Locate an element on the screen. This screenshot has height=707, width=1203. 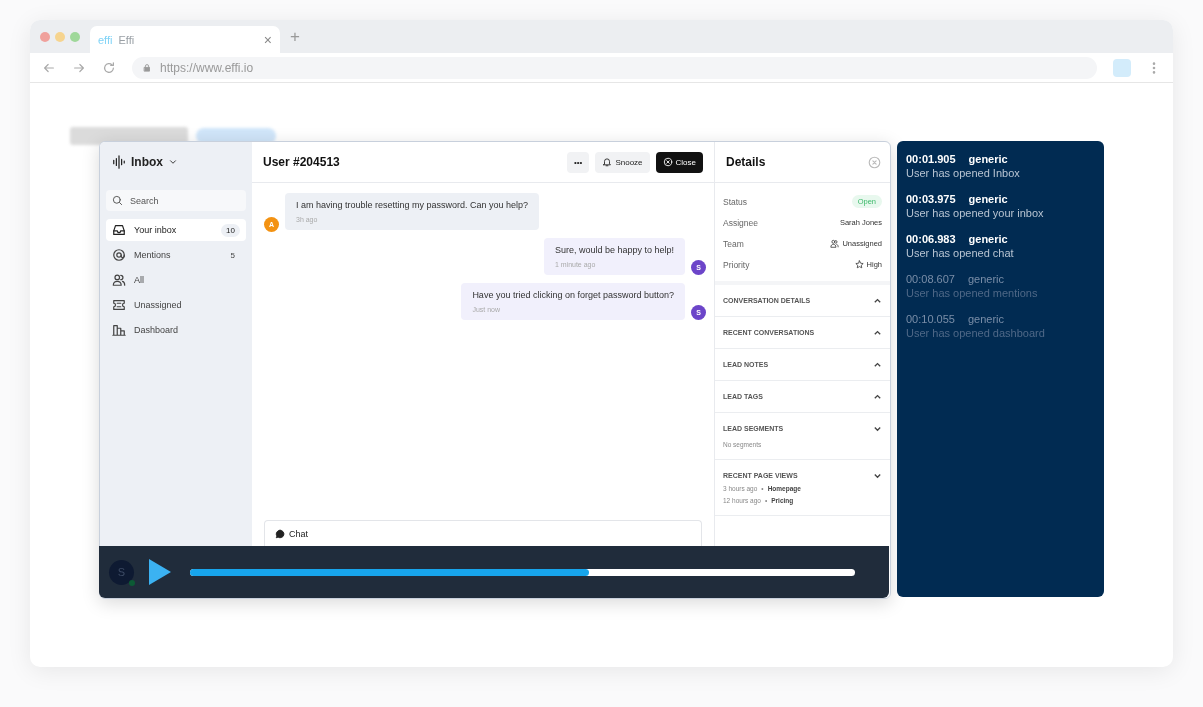
ticket-icon is located at coordinates (119, 305).